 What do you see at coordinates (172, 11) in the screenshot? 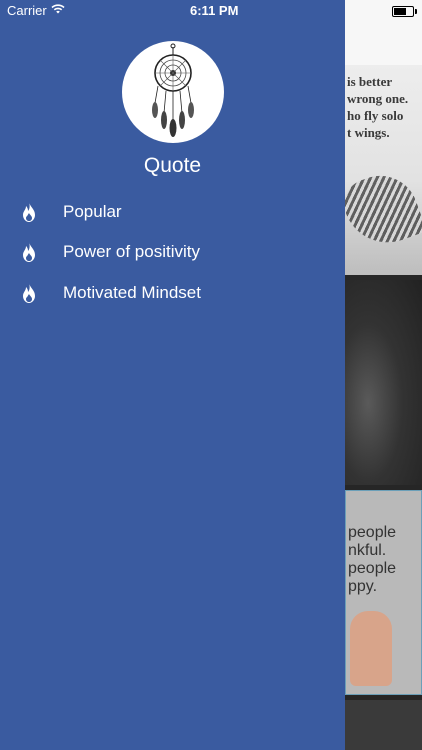
I see `status-bar: Carrier 6:11 PM` at bounding box center [172, 11].